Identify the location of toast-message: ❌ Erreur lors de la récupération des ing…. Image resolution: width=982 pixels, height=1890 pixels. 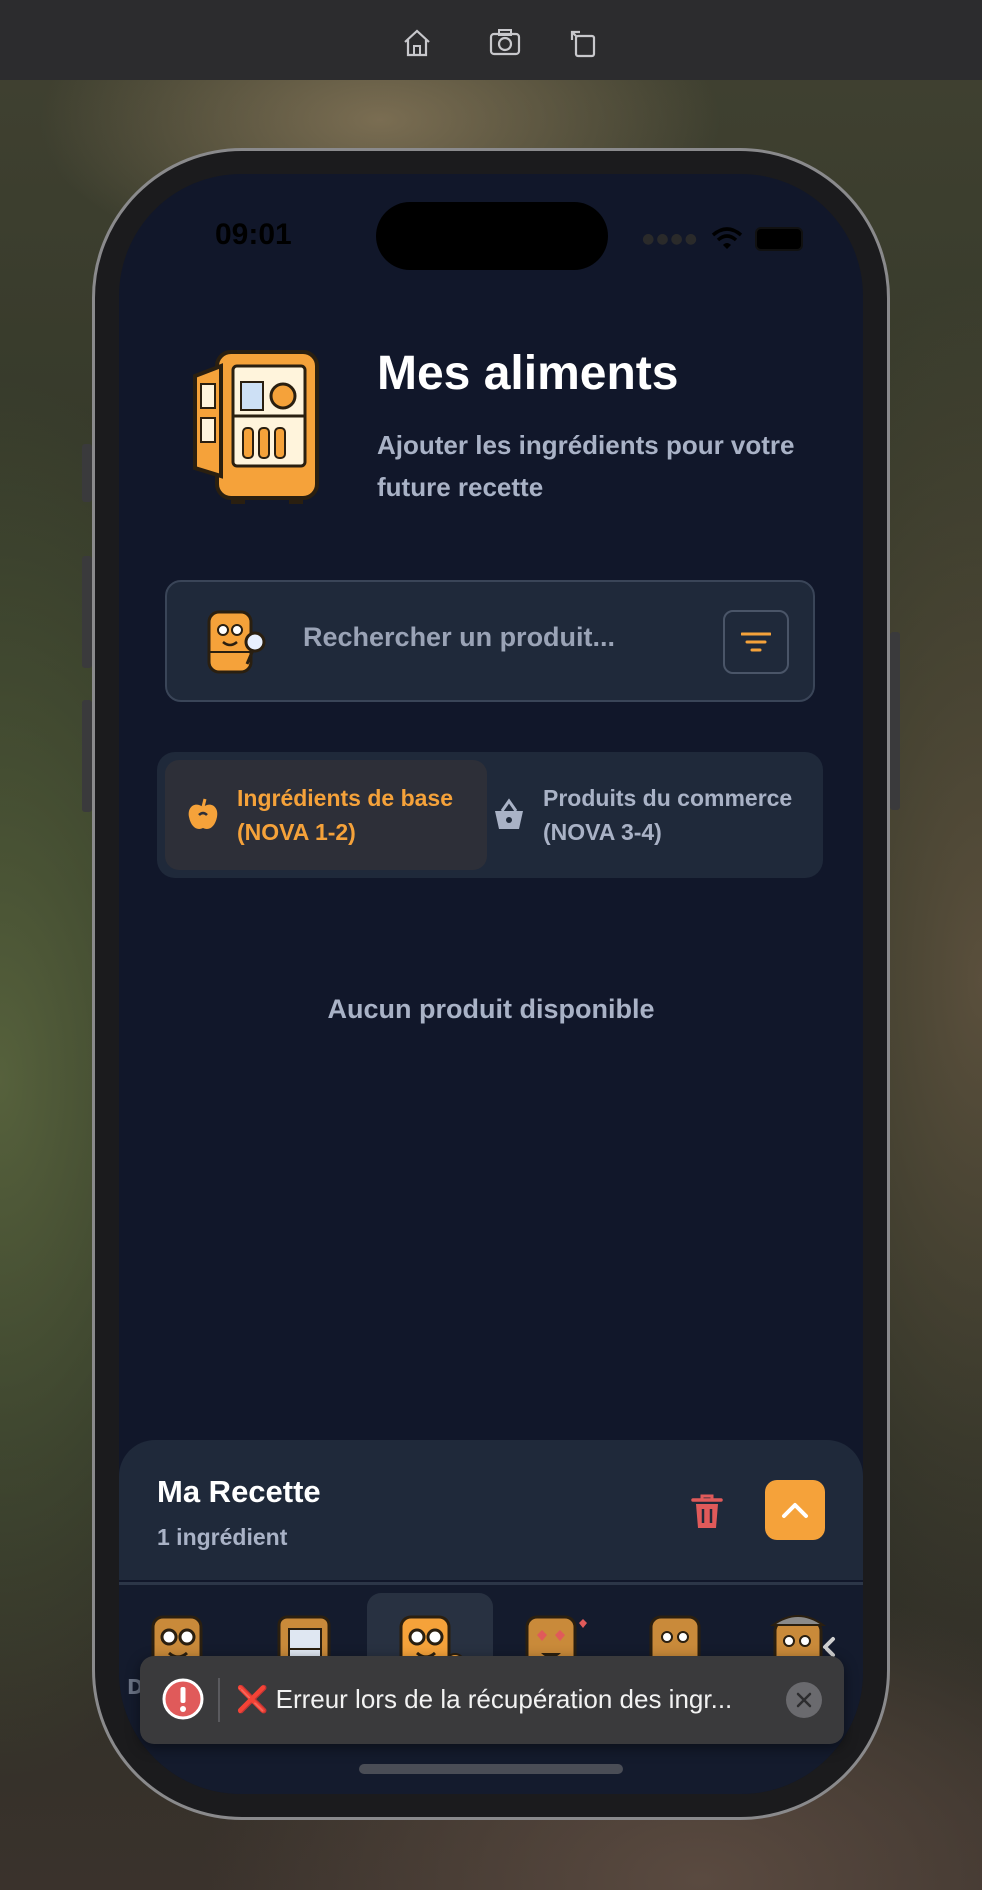
(484, 1699).